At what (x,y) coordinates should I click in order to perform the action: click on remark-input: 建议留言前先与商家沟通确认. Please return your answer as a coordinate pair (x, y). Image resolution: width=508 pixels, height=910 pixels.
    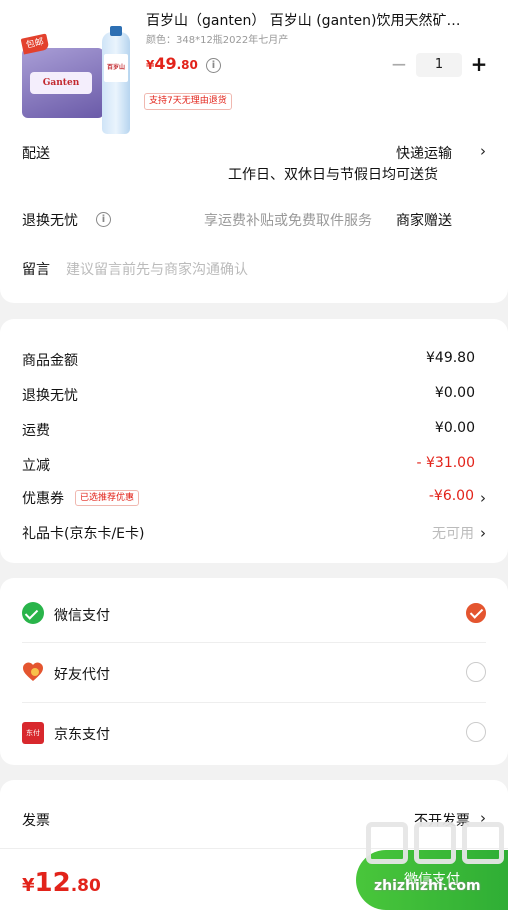
    Looking at the image, I should click on (157, 269).